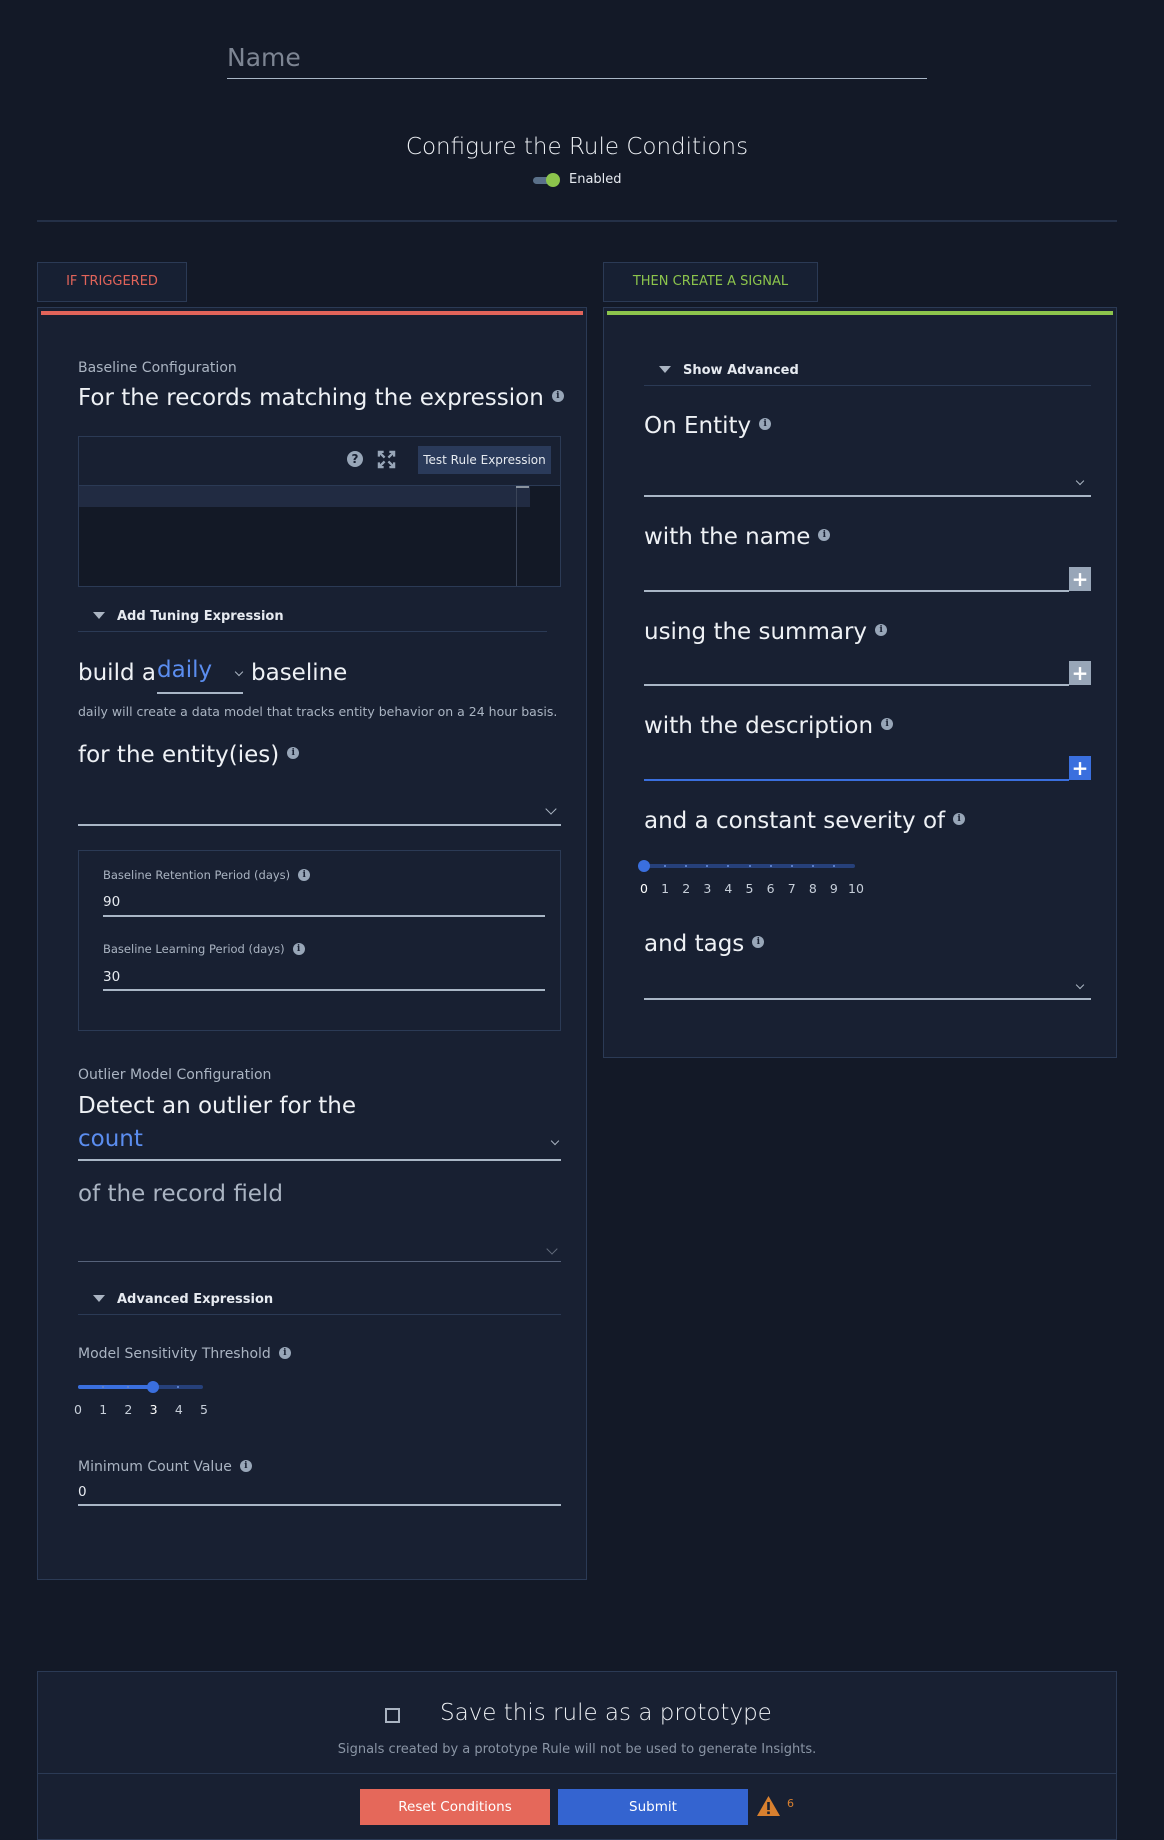  What do you see at coordinates (577, 57) in the screenshot?
I see `rule-name-input` at bounding box center [577, 57].